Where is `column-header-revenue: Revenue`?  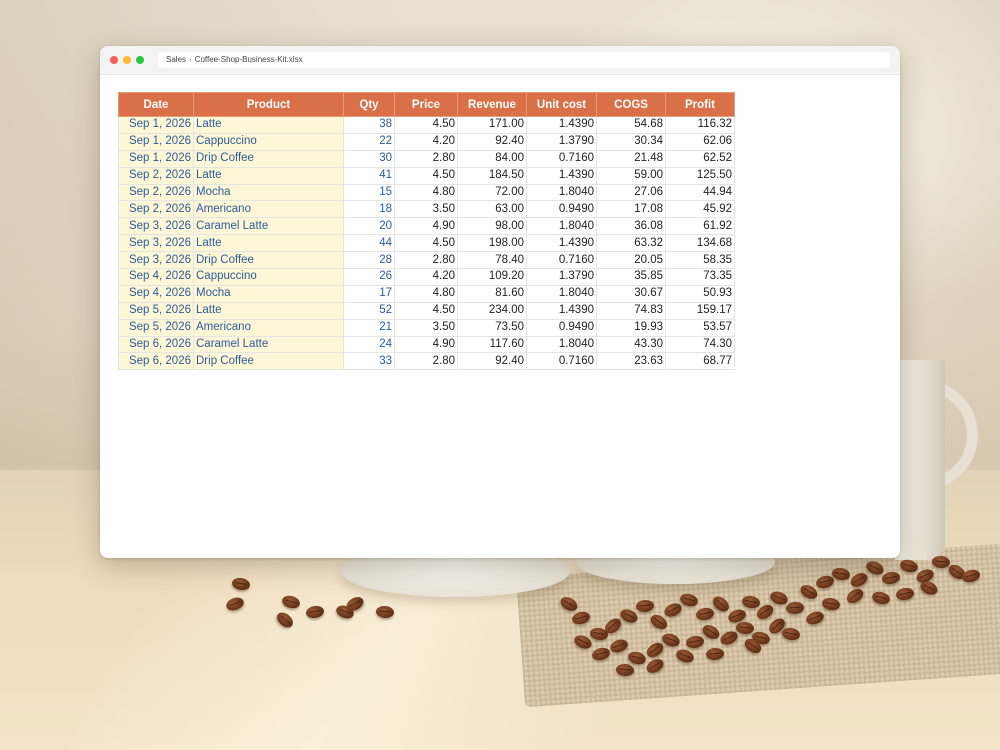 column-header-revenue: Revenue is located at coordinates (492, 104).